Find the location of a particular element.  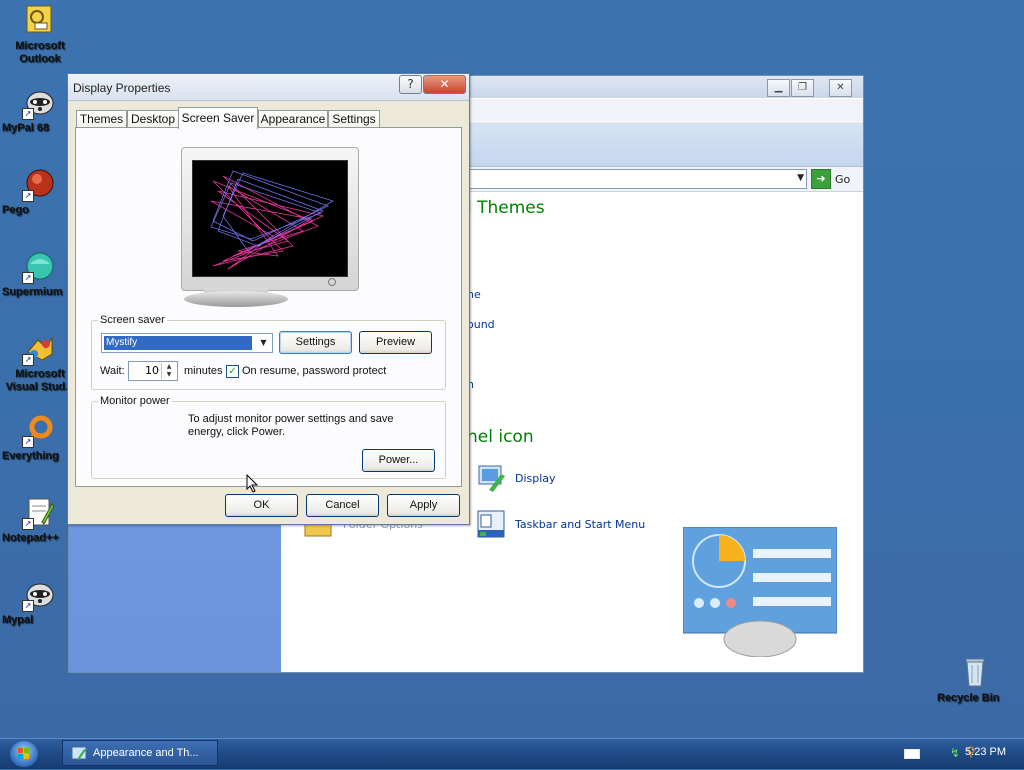

desktop-icon-label: Notepad++ is located at coordinates (30, 538).